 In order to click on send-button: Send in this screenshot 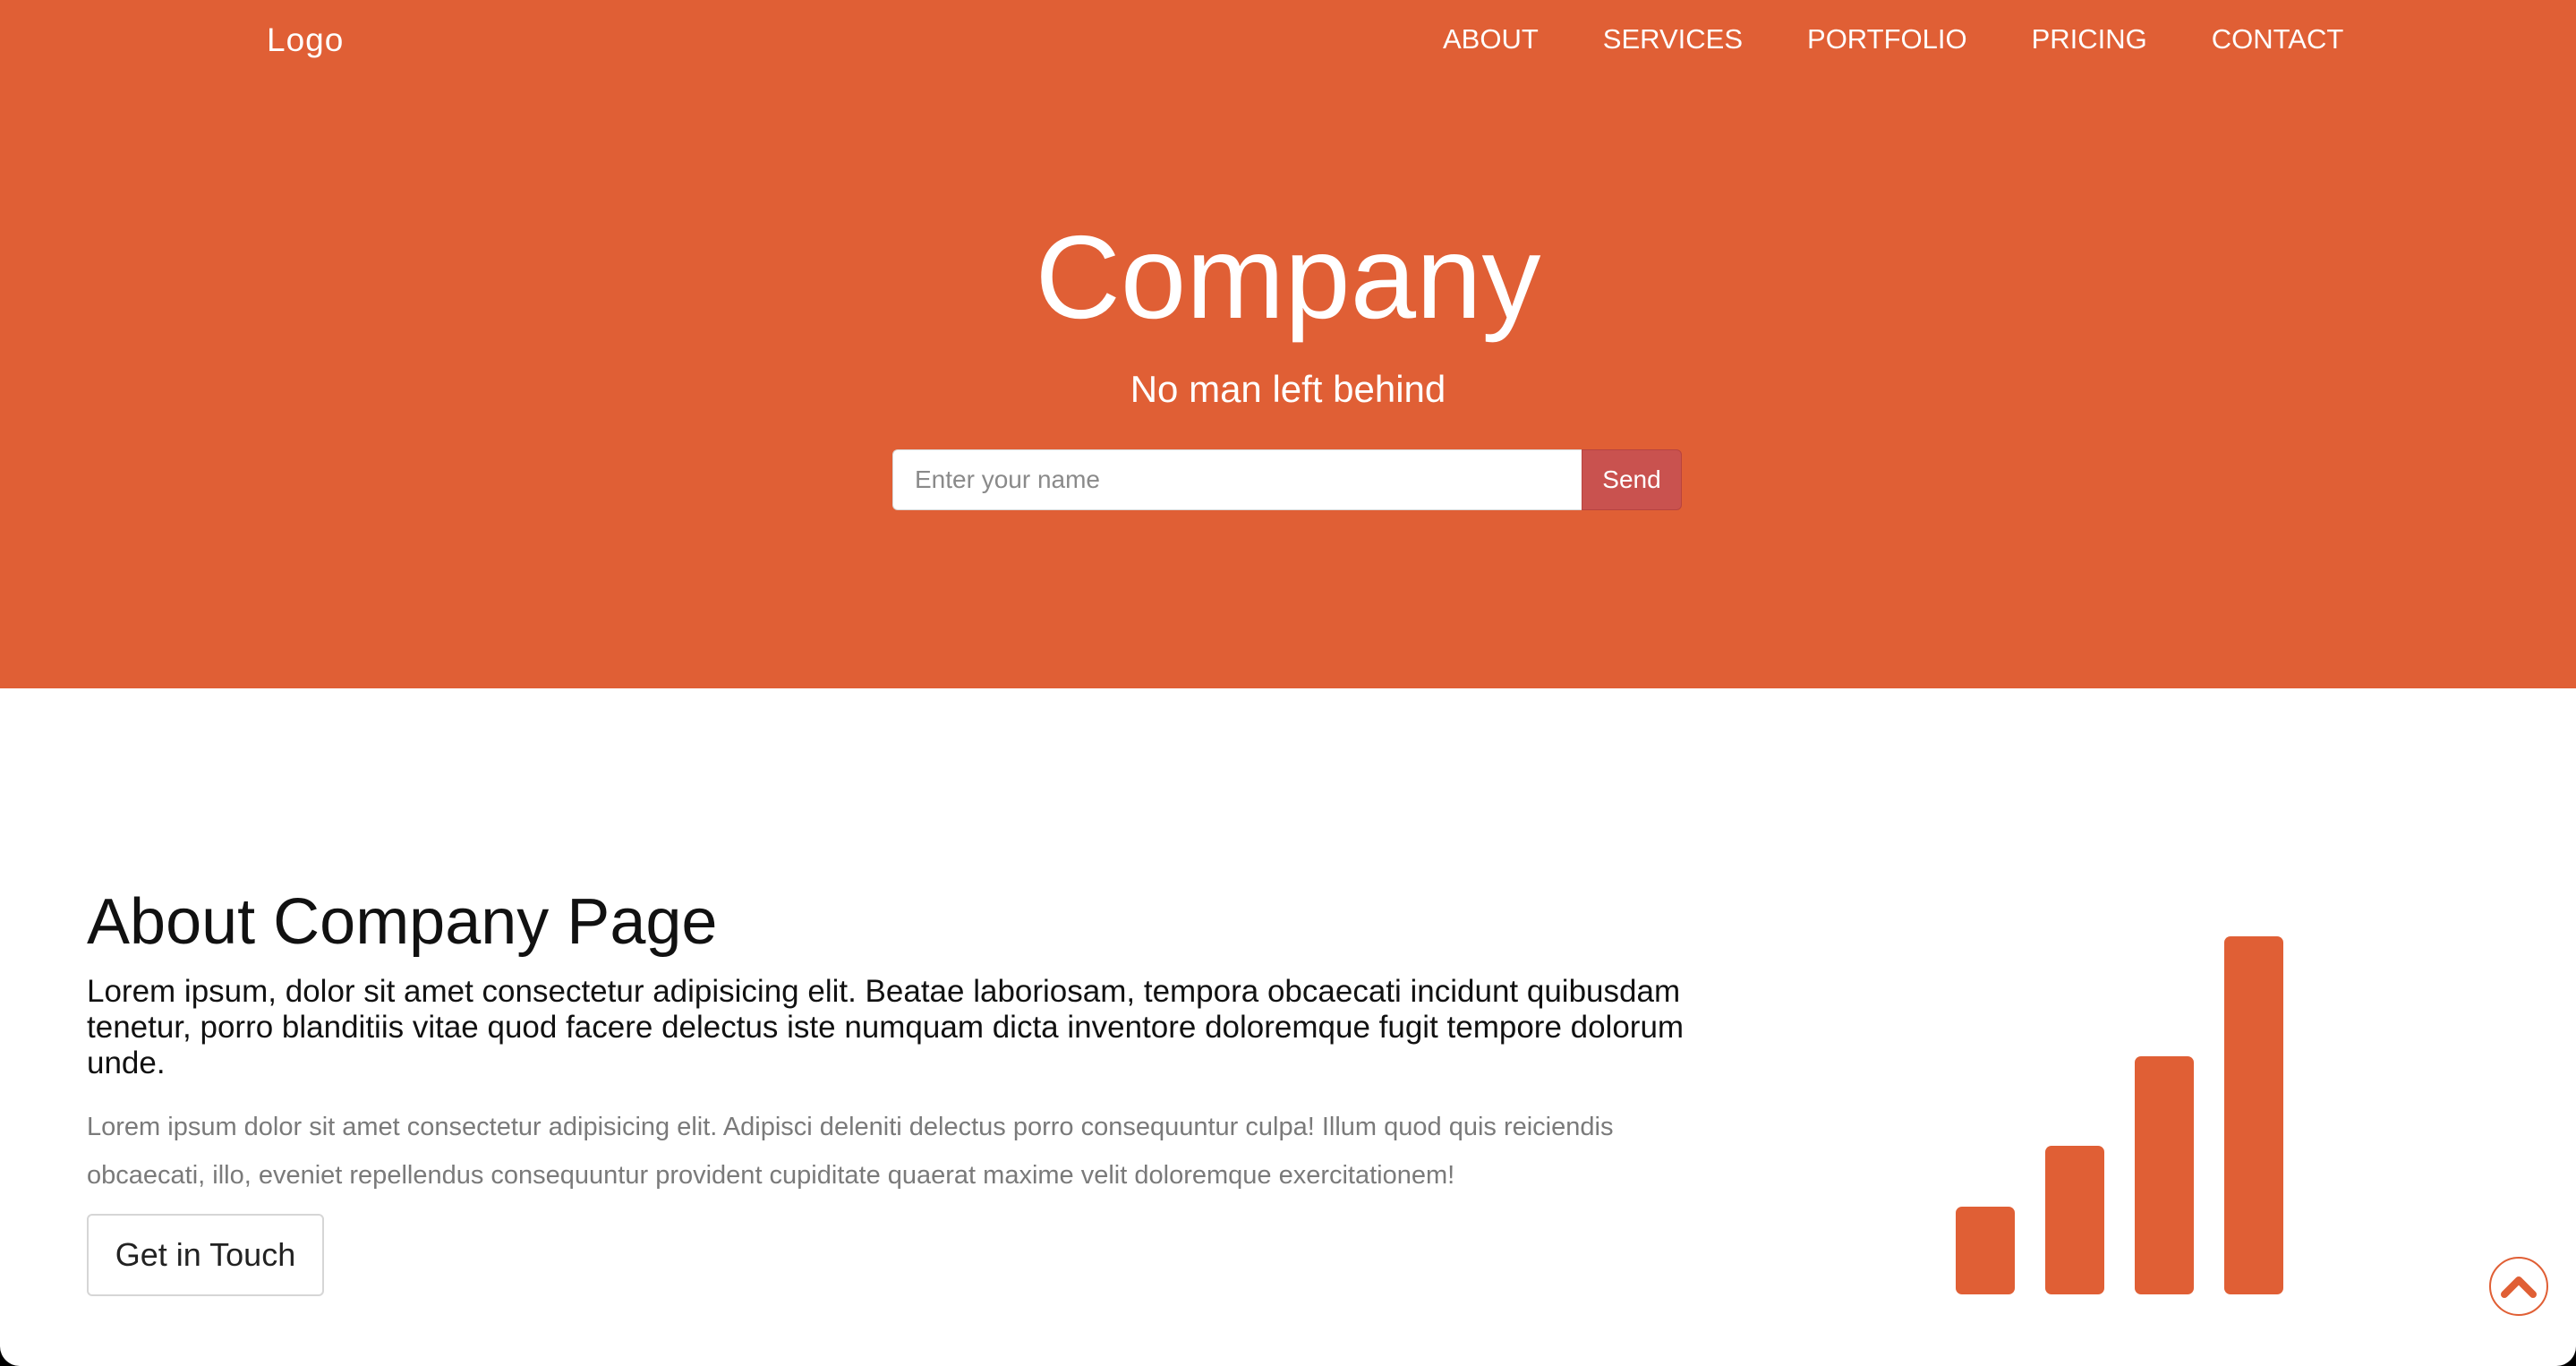, I will do `click(1632, 479)`.